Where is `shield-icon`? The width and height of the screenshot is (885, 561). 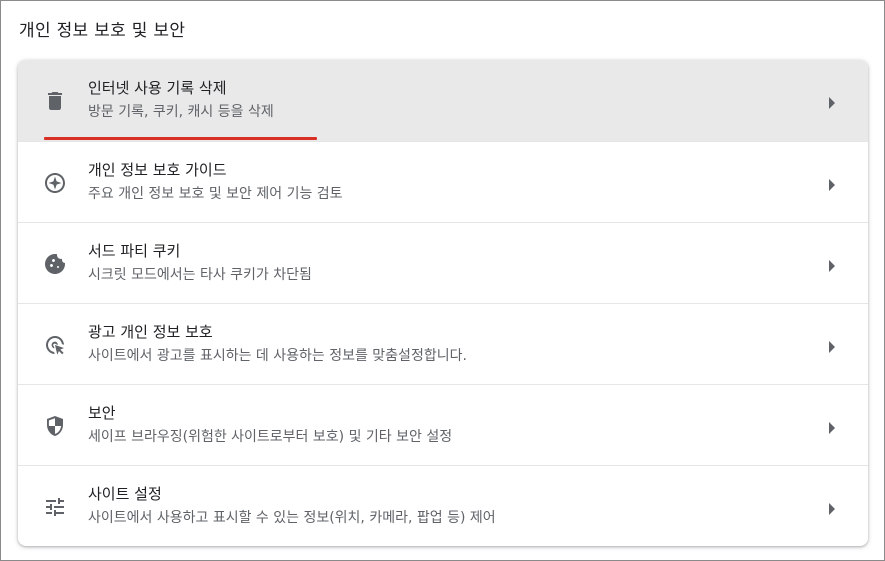
shield-icon is located at coordinates (55, 426).